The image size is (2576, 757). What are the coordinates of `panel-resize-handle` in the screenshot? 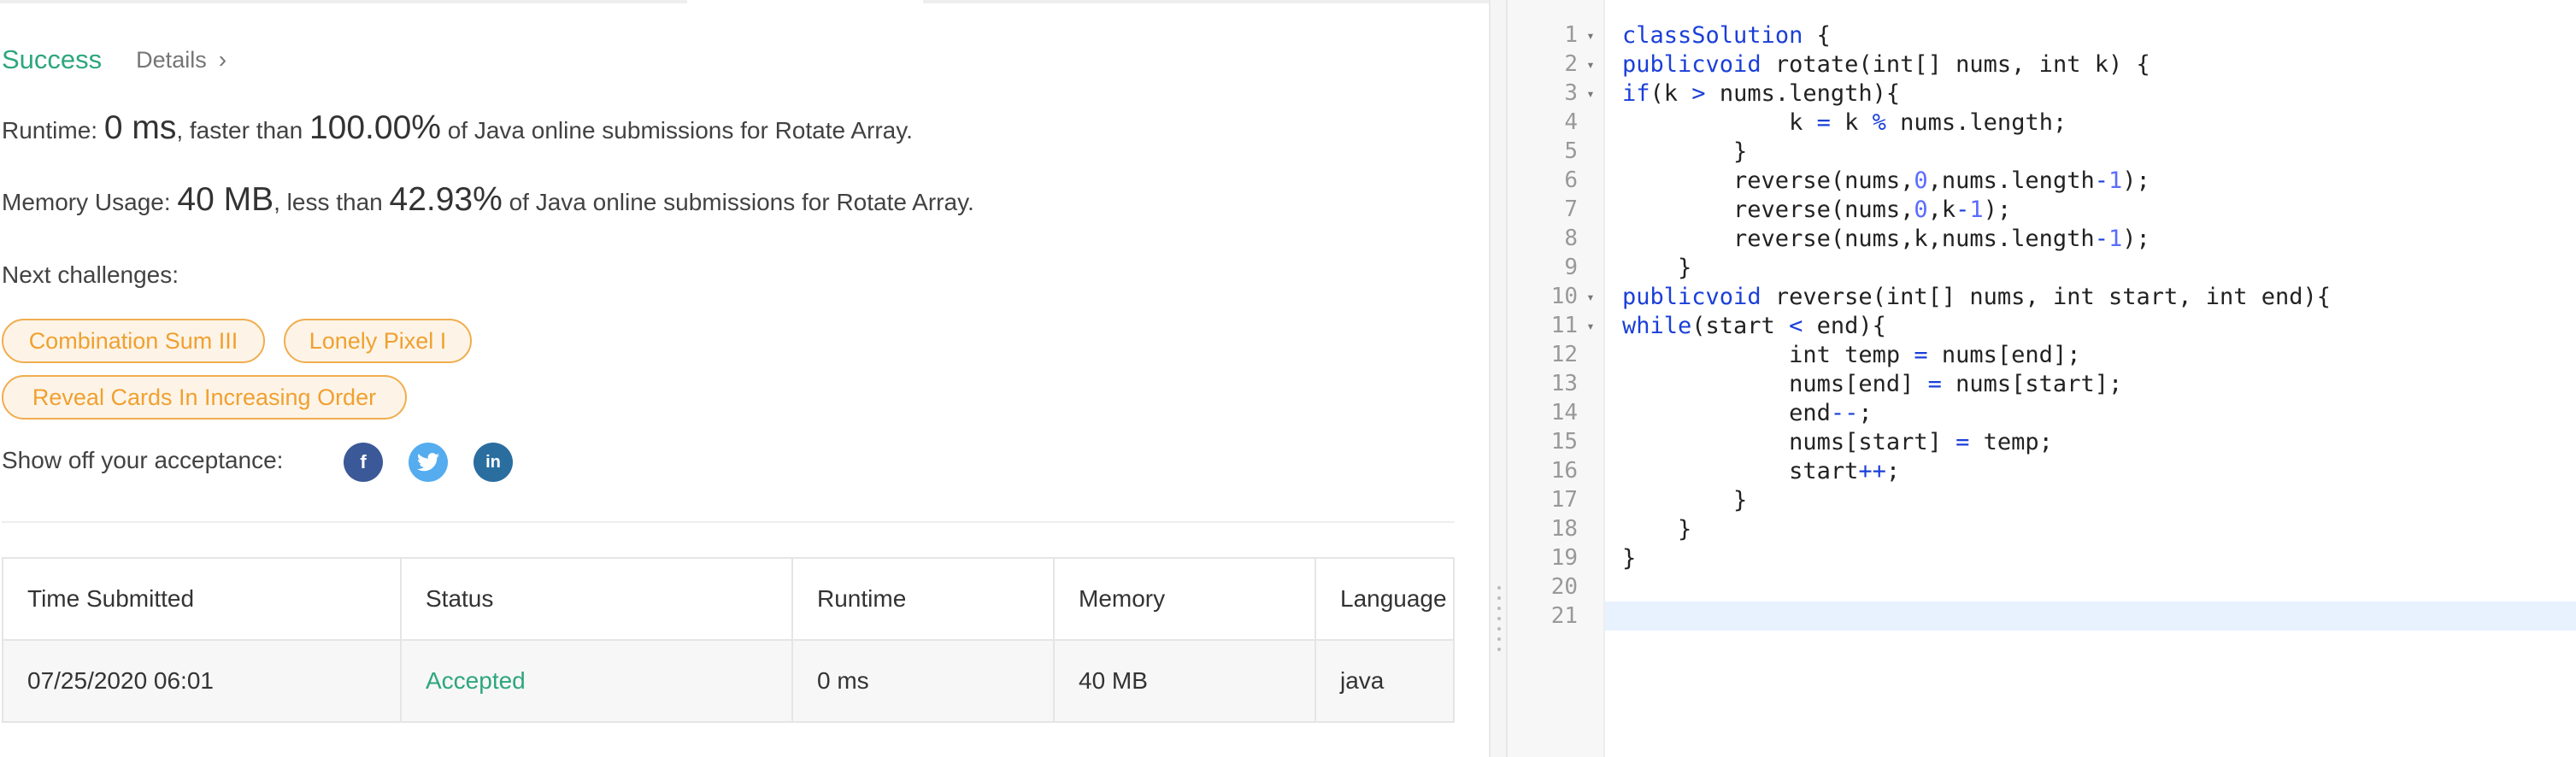 It's located at (1498, 378).